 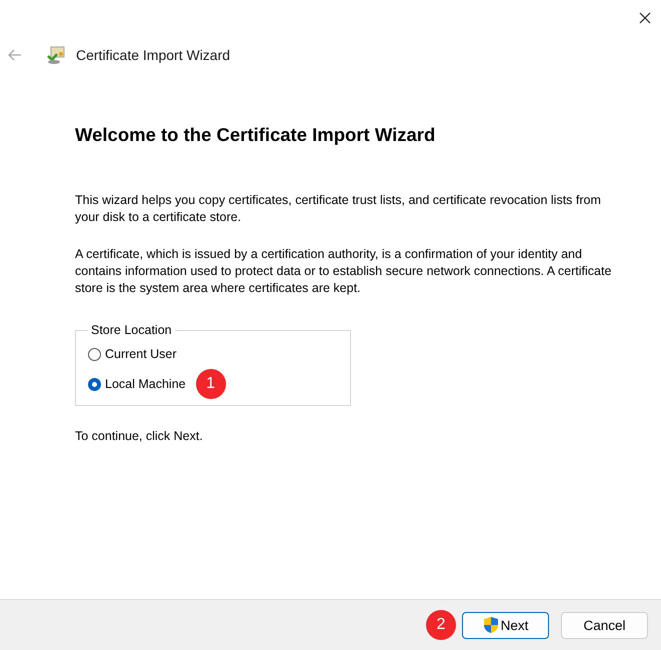 What do you see at coordinates (131, 330) in the screenshot?
I see `group-label: Store Location` at bounding box center [131, 330].